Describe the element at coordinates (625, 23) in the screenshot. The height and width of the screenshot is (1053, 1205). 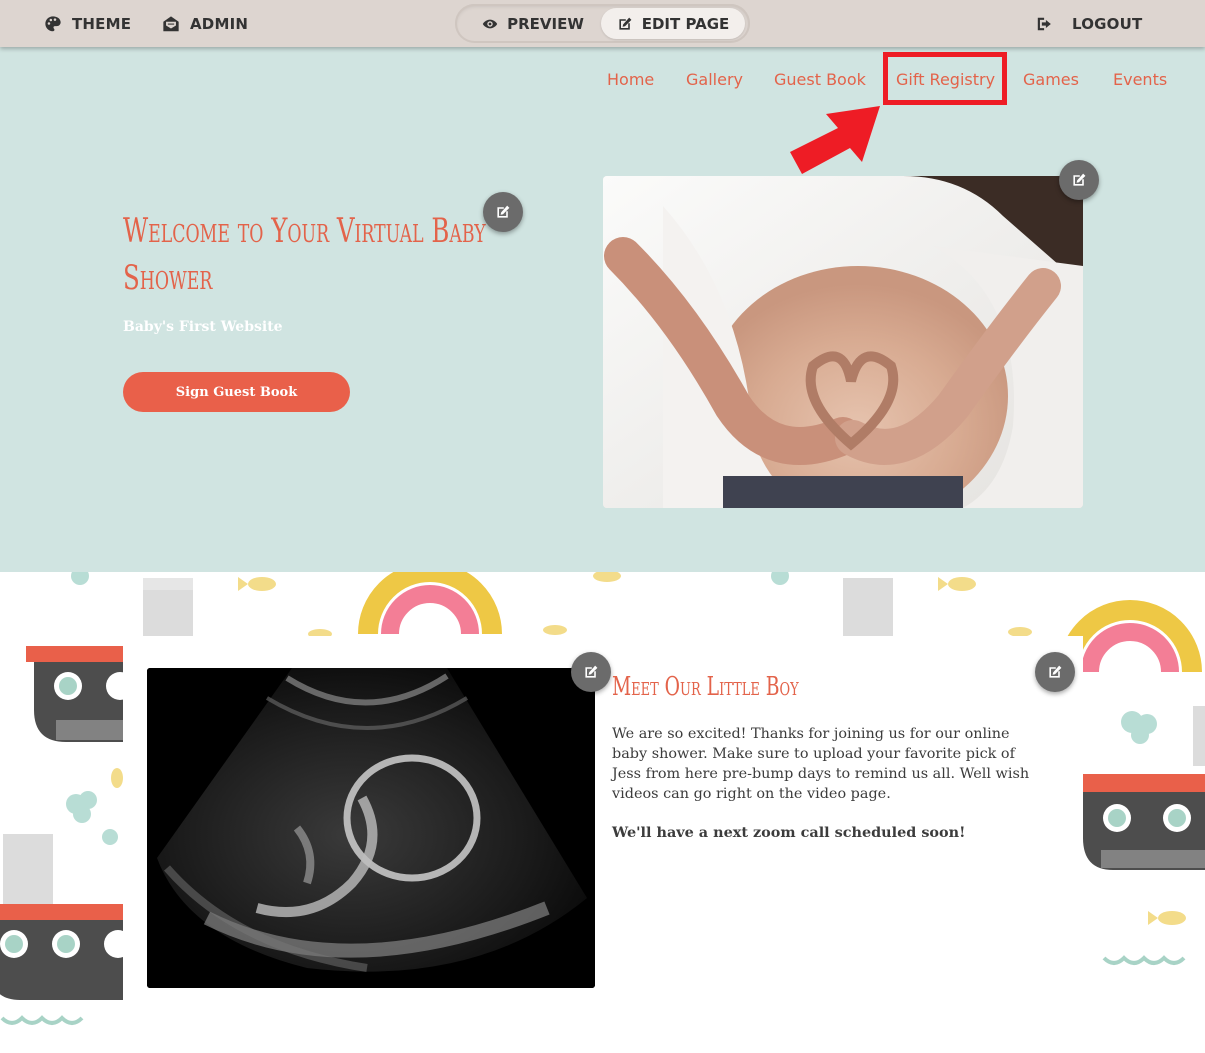
I see `edit-icon` at that location.